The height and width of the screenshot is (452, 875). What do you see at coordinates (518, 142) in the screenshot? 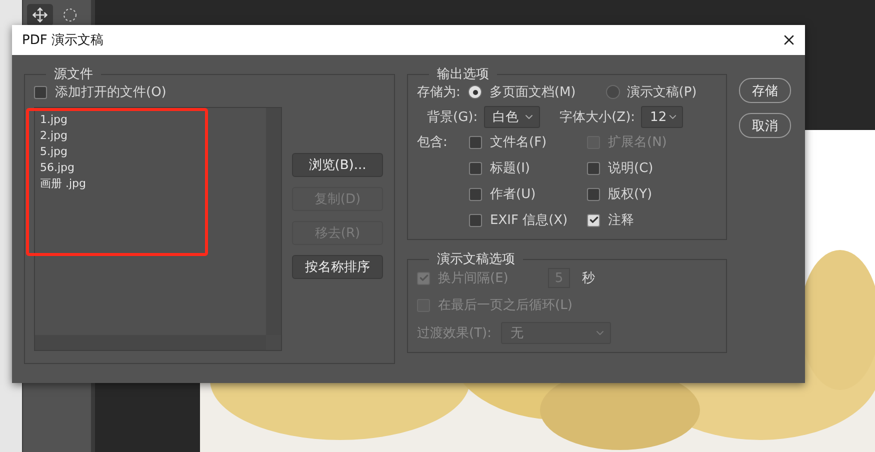
I see `checkbox-label: 文件名(F)` at bounding box center [518, 142].